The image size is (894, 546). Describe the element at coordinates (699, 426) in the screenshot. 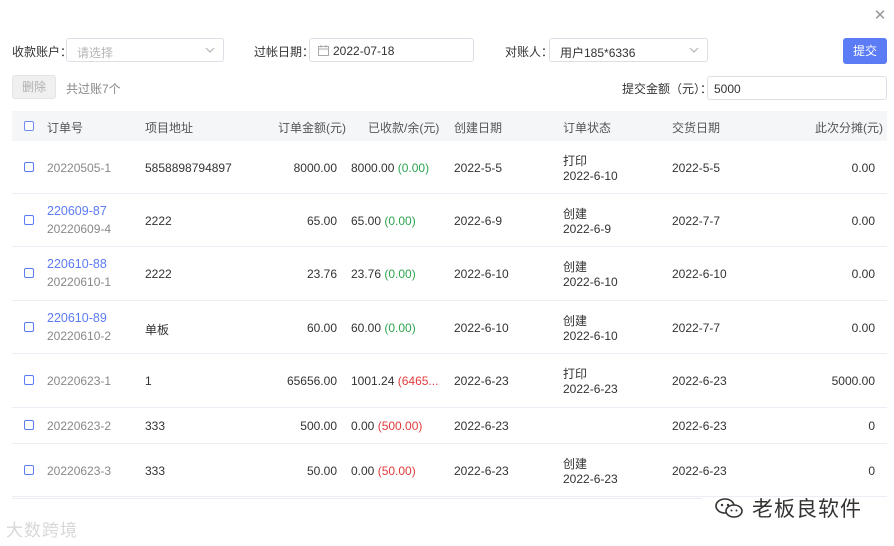

I see `delivery-date: 2022-6-23` at that location.